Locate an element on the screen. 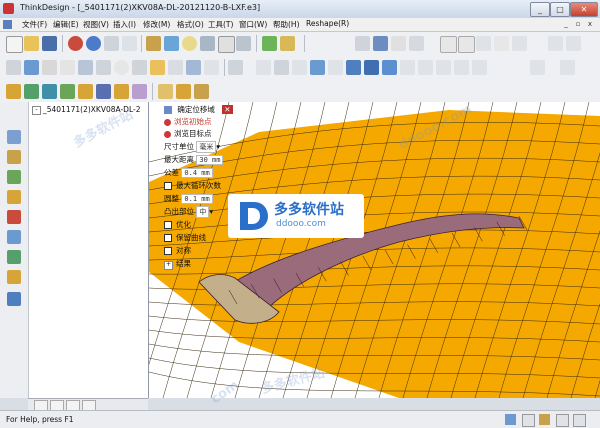 The height and width of the screenshot is (428, 600). project-icon is located at coordinates (193, 67).